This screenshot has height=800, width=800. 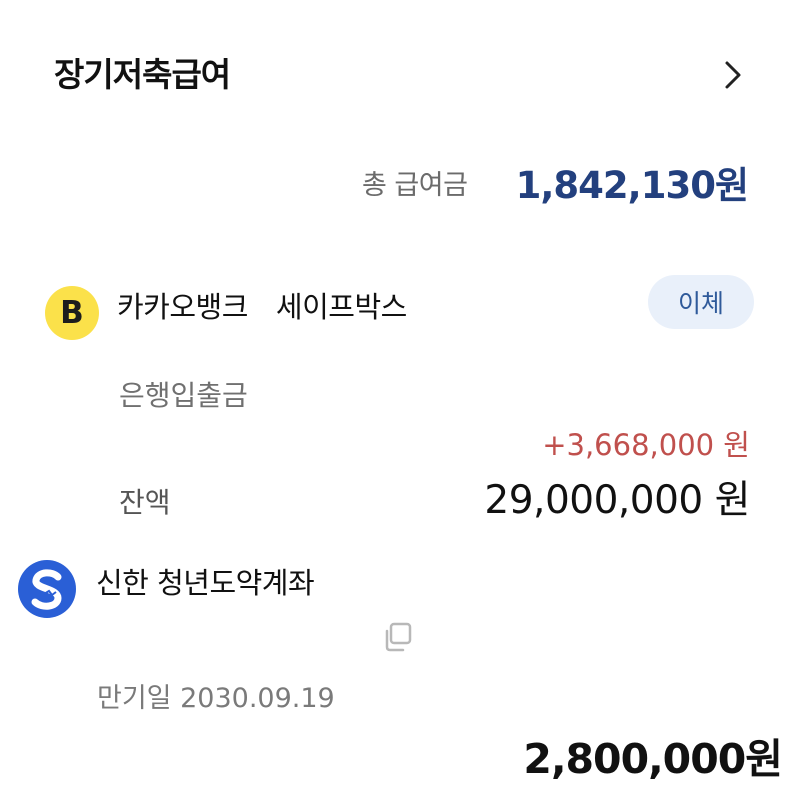 What do you see at coordinates (398, 637) in the screenshot?
I see `copy-icon` at bounding box center [398, 637].